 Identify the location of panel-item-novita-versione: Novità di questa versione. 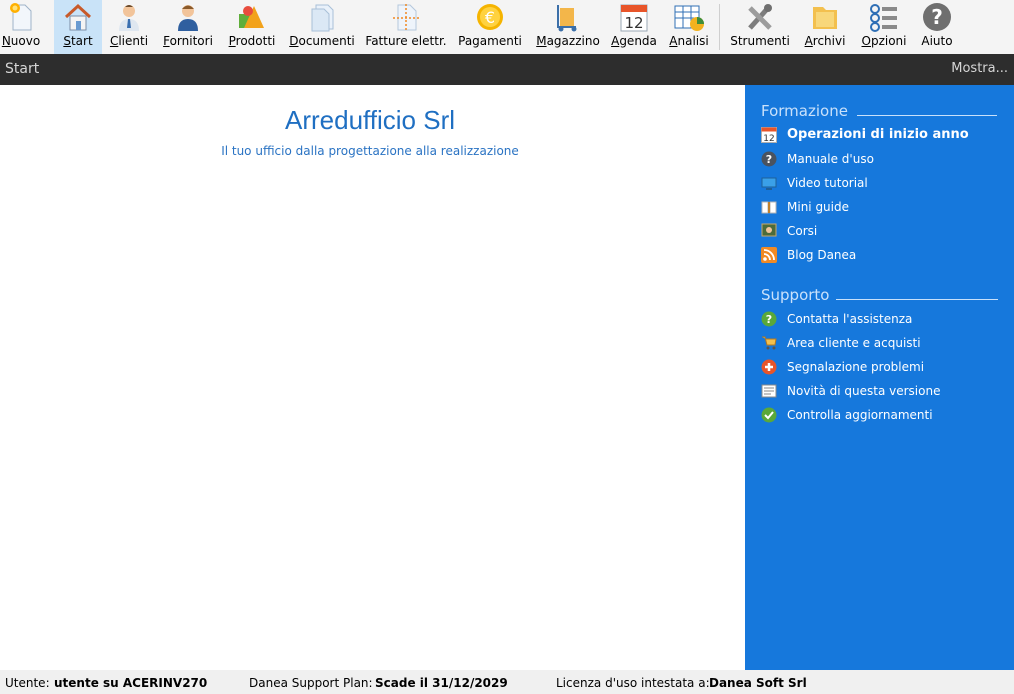
(883, 391).